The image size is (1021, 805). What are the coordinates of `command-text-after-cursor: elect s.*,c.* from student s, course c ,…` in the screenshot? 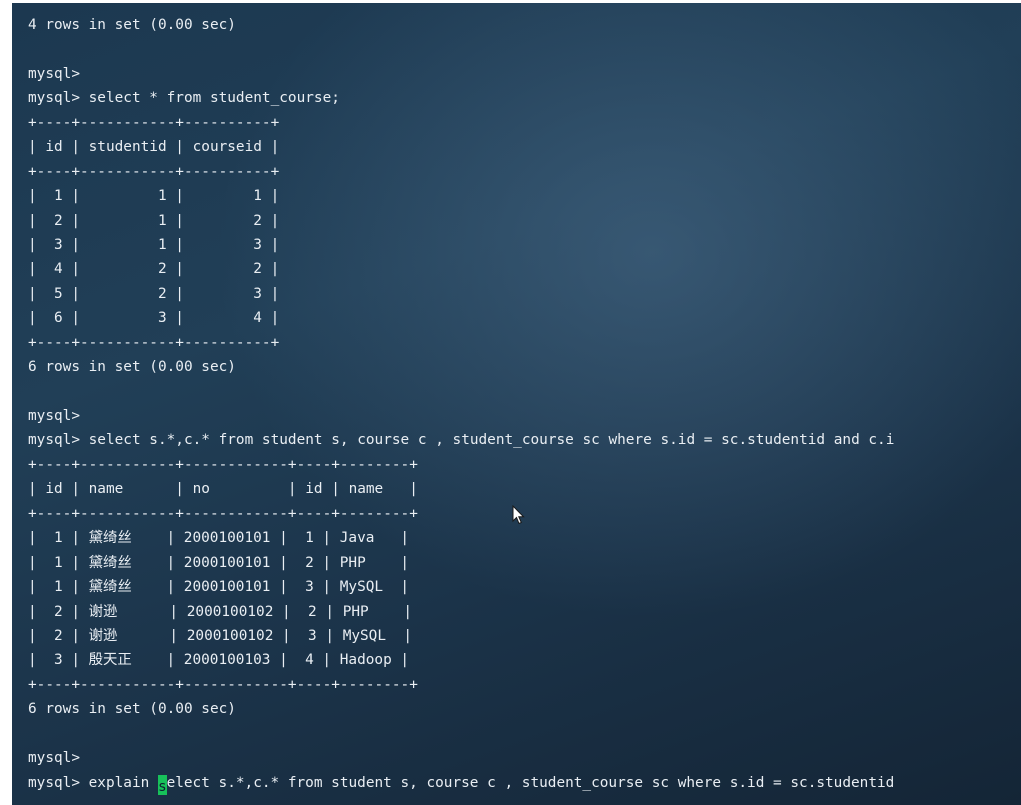 It's located at (530, 782).